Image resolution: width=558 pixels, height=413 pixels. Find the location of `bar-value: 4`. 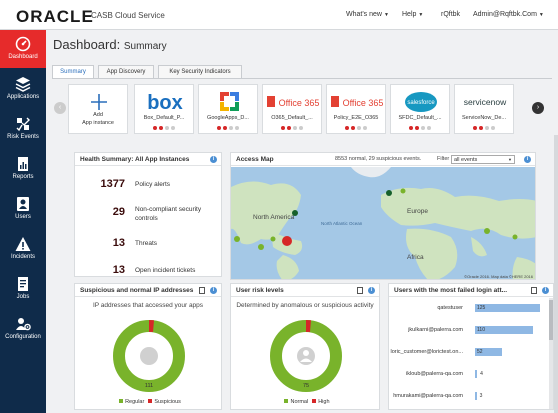

bar-value: 4 is located at coordinates (481, 374).